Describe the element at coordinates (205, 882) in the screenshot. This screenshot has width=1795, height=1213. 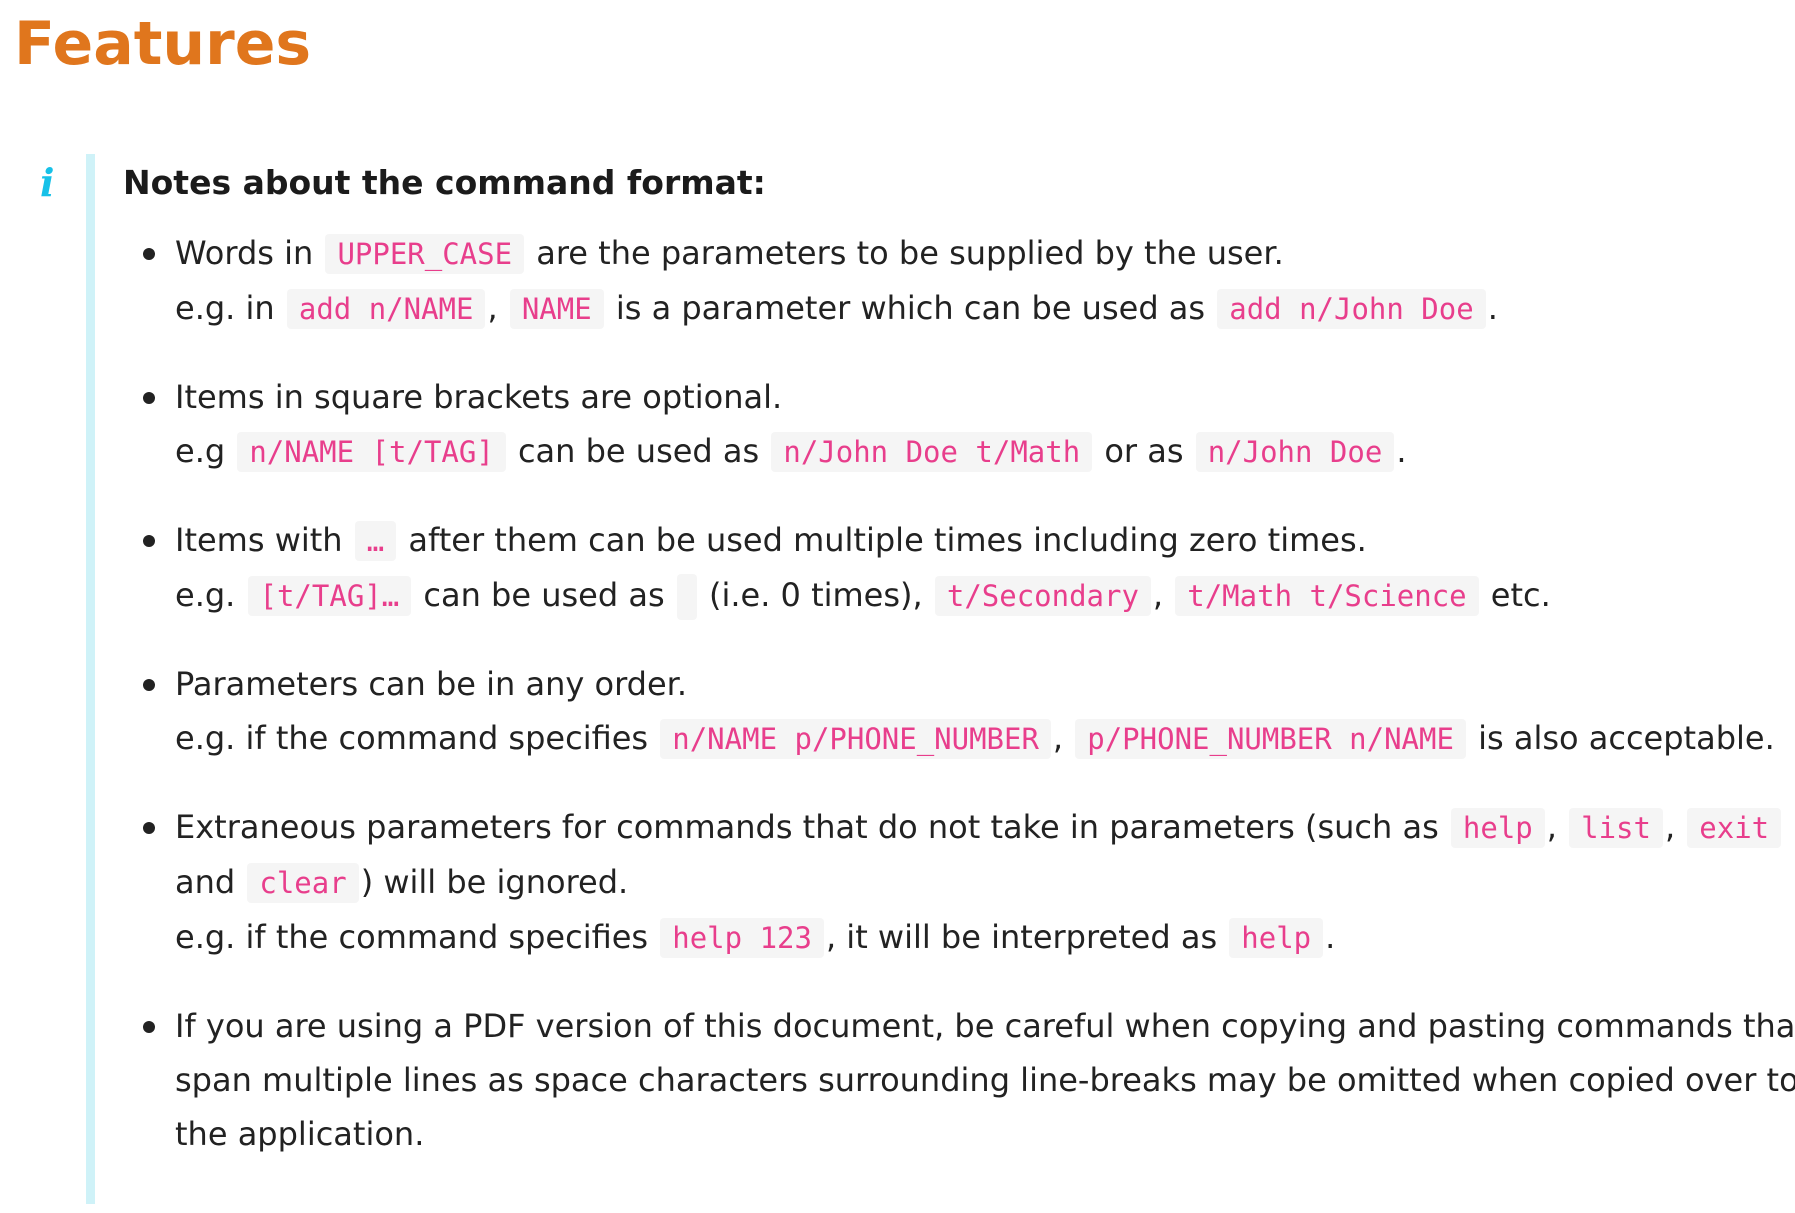
I see `note-text: and` at that location.